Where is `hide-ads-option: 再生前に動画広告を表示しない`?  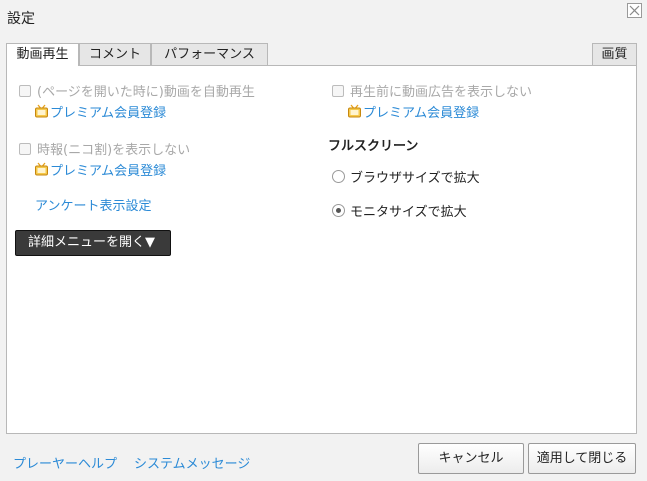 hide-ads-option: 再生前に動画広告を表示しない is located at coordinates (432, 90).